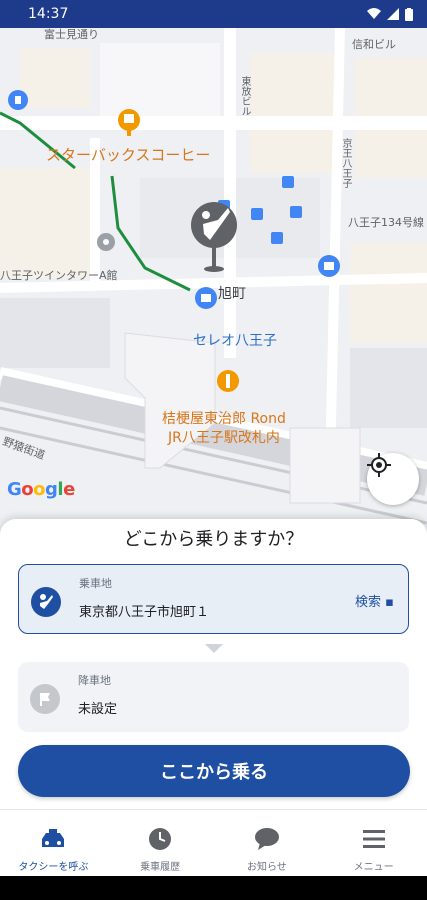 Image resolution: width=427 pixels, height=900 pixels. I want to click on poi-twintower-marker, so click(106, 242).